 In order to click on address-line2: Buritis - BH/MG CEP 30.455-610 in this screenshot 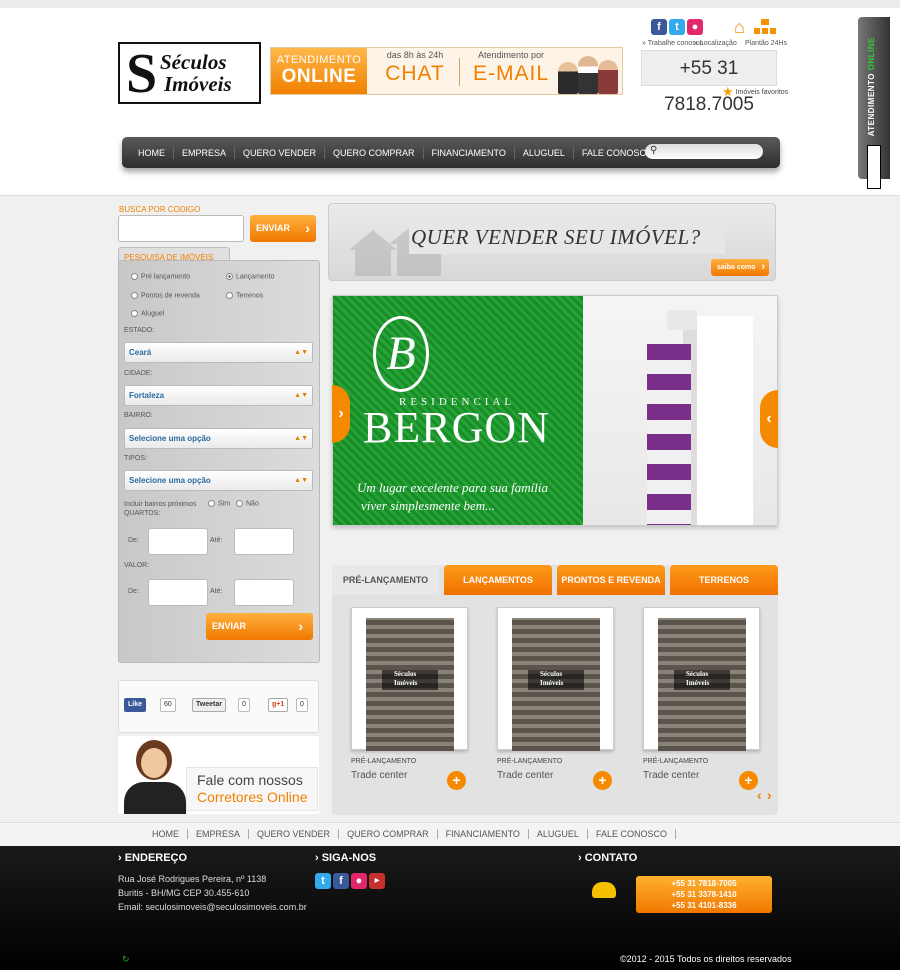, I will do `click(184, 893)`.